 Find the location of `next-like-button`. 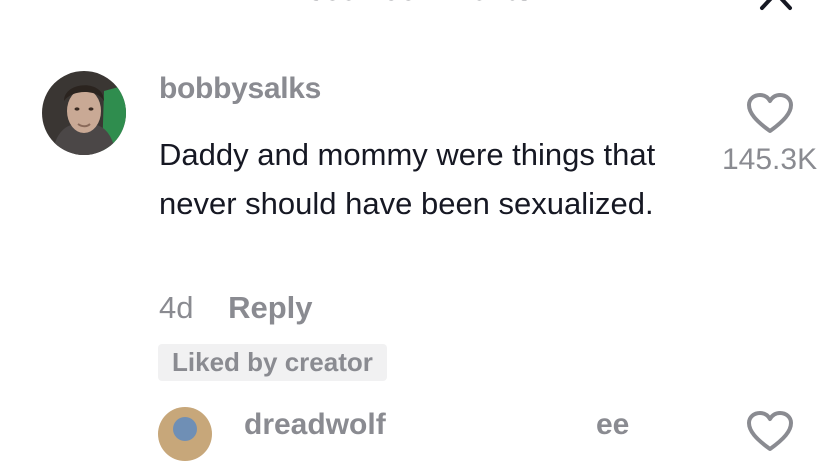

next-like-button is located at coordinates (770, 431).